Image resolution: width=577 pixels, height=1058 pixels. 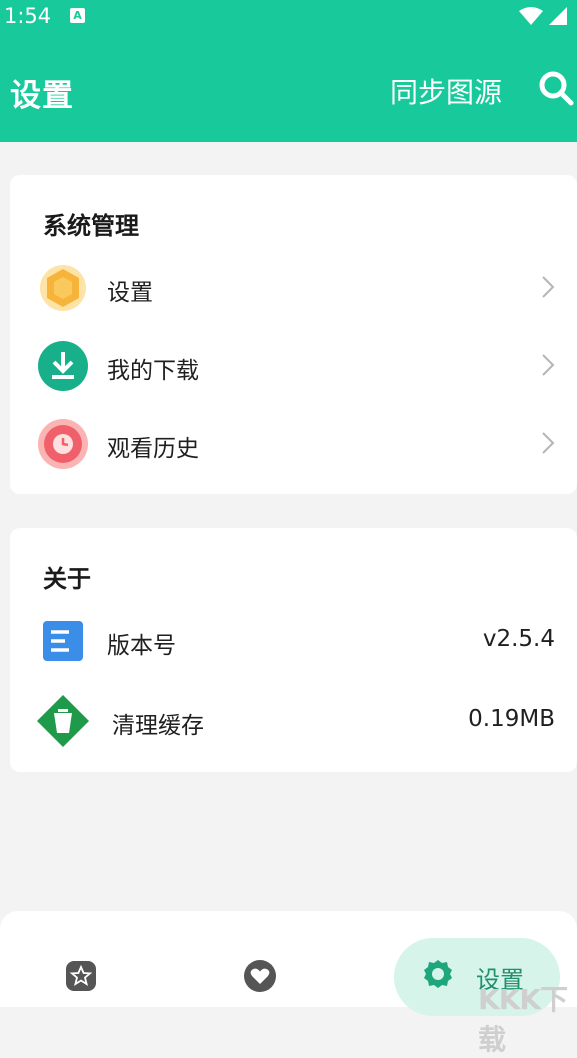 What do you see at coordinates (91, 226) in the screenshot?
I see `section-title-system: 系统管理` at bounding box center [91, 226].